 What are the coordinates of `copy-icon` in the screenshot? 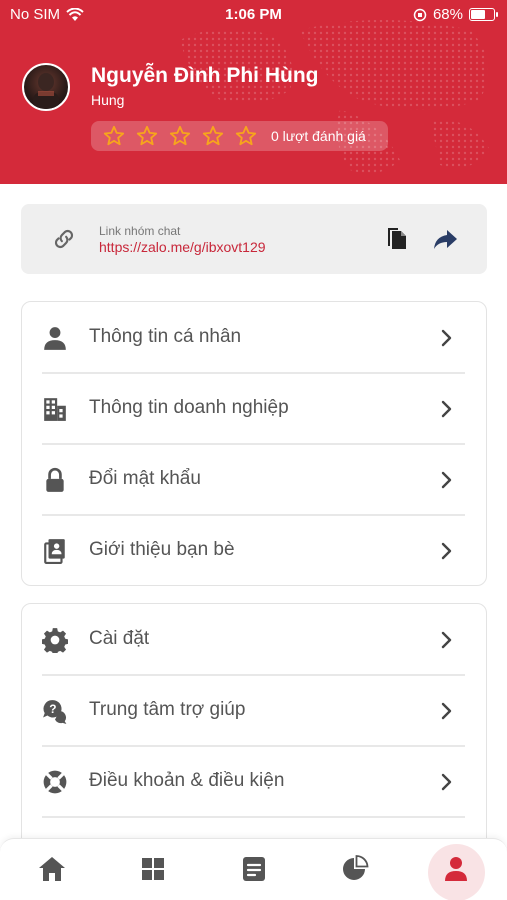 It's located at (397, 239).